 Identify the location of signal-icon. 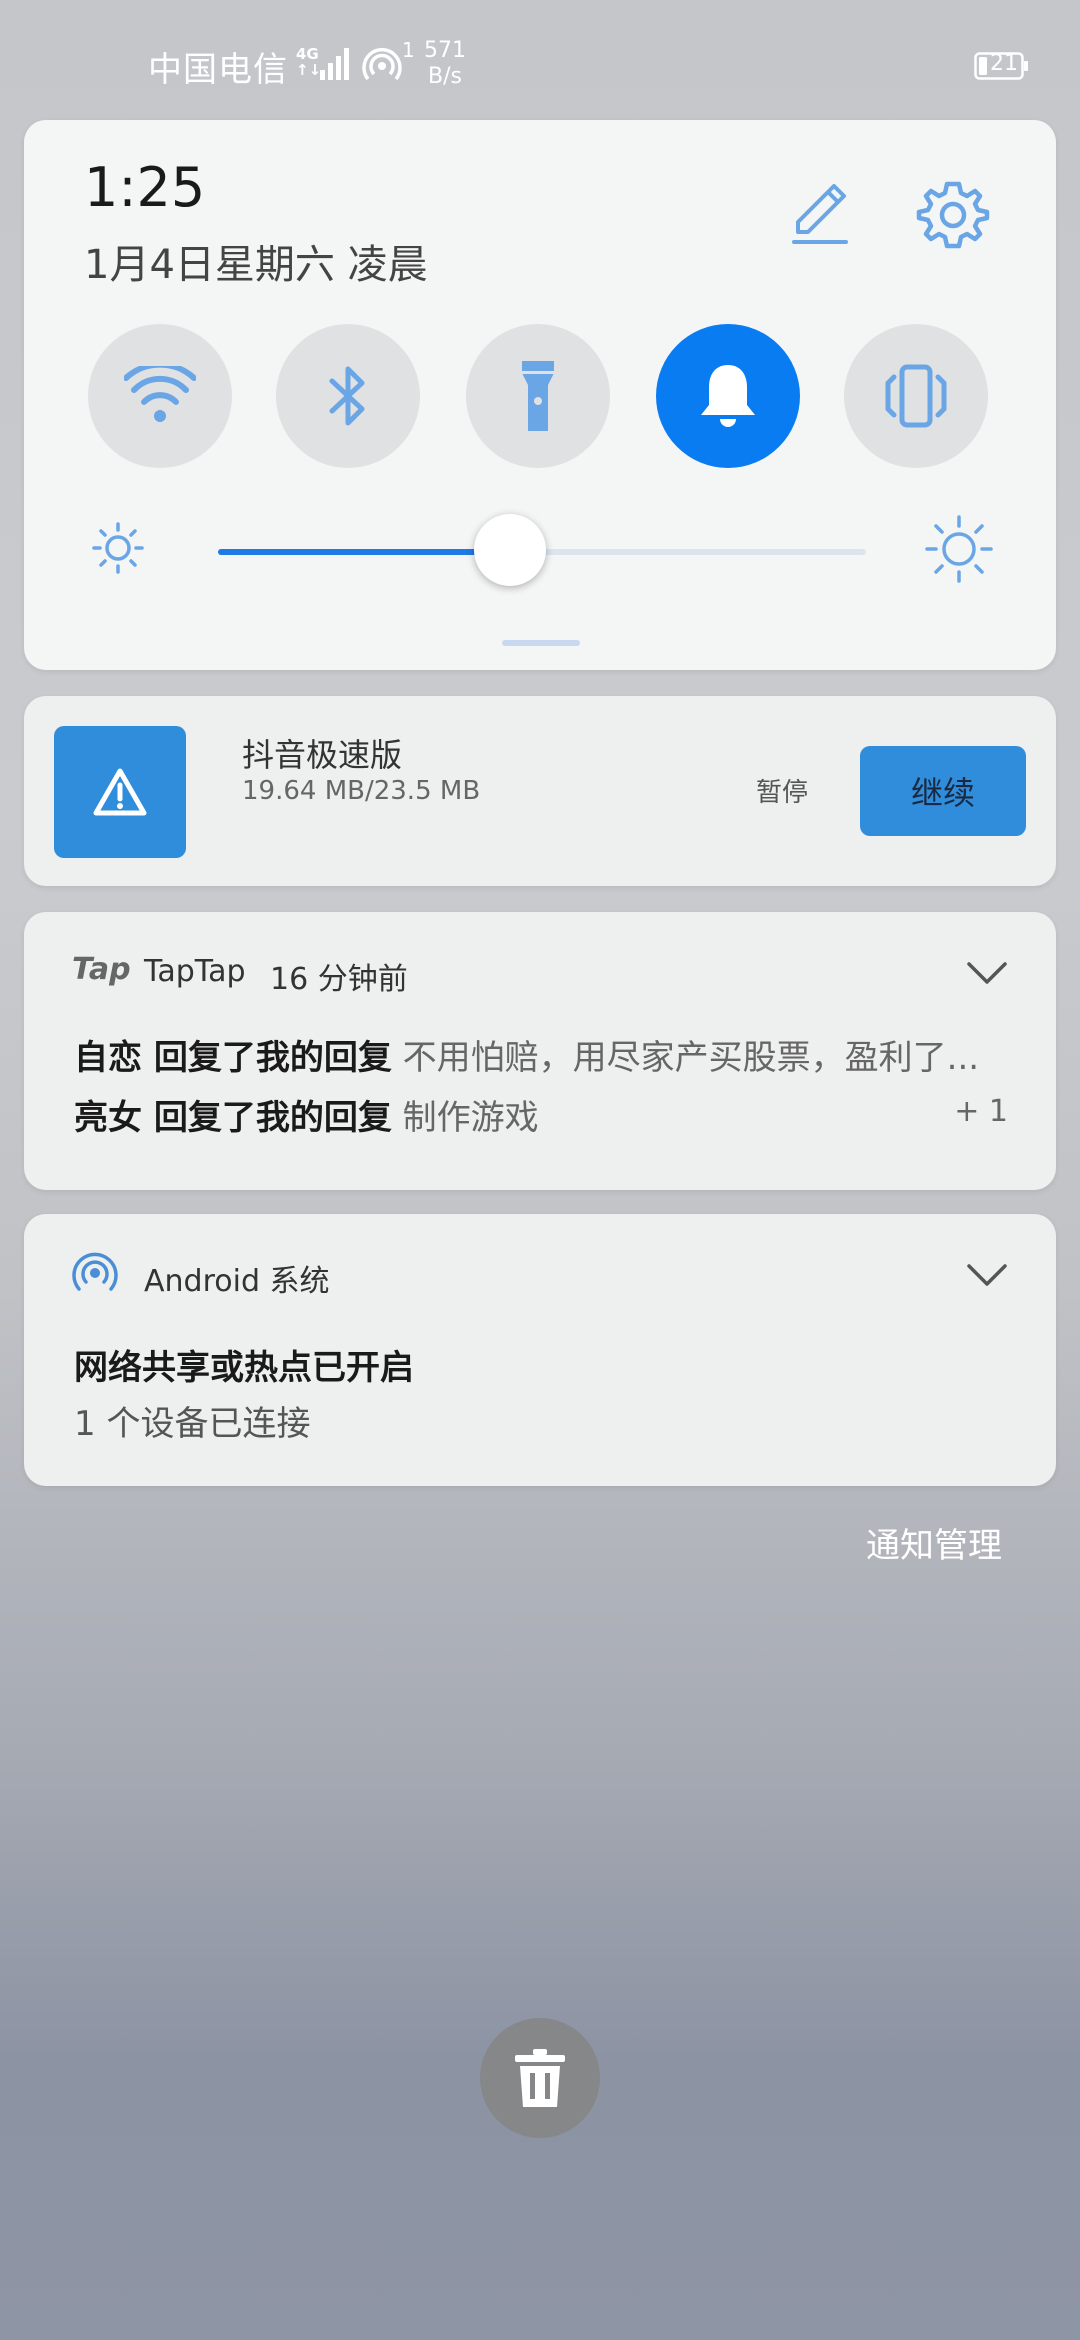
(334, 64).